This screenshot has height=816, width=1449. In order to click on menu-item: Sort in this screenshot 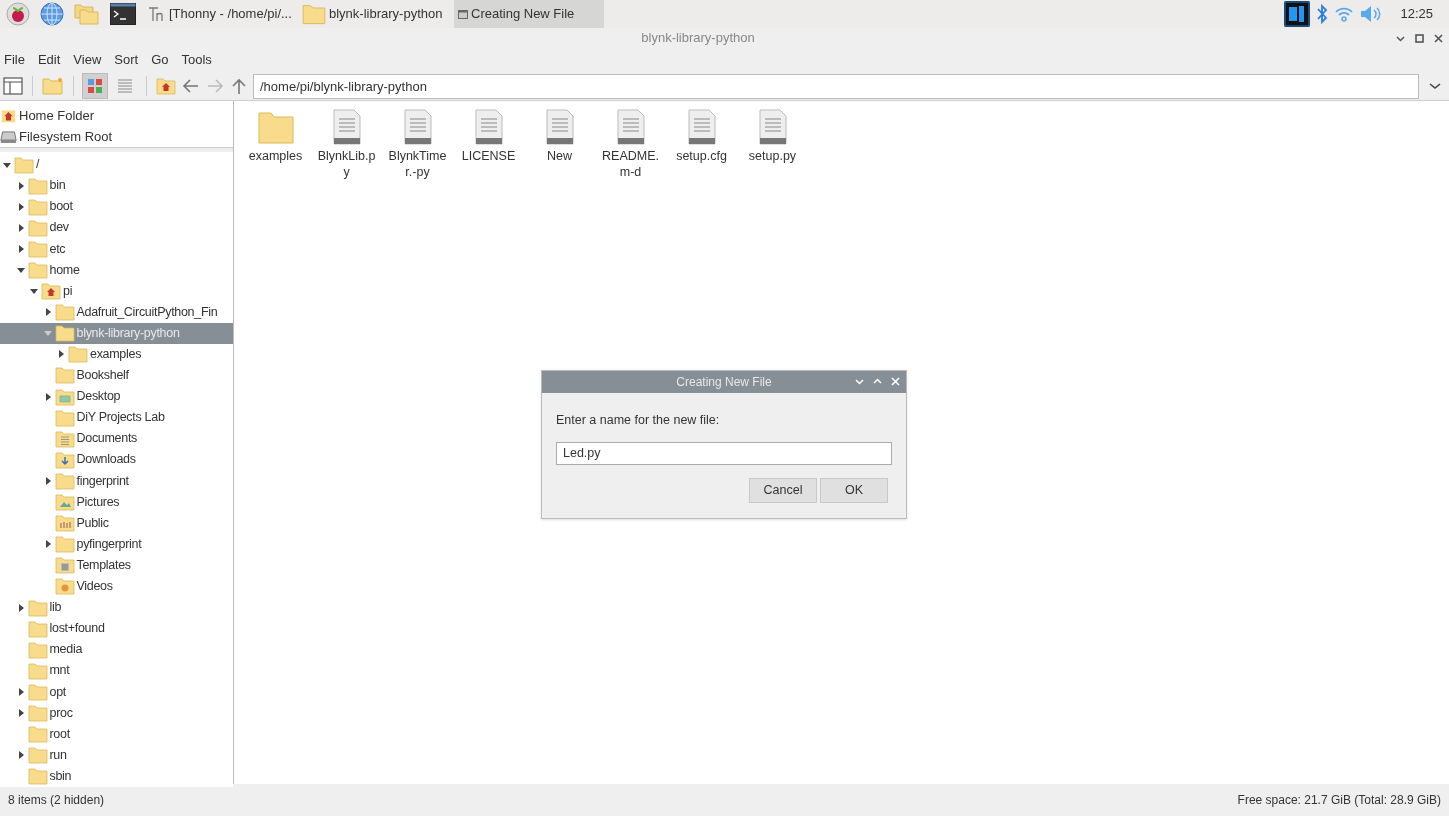, I will do `click(126, 60)`.